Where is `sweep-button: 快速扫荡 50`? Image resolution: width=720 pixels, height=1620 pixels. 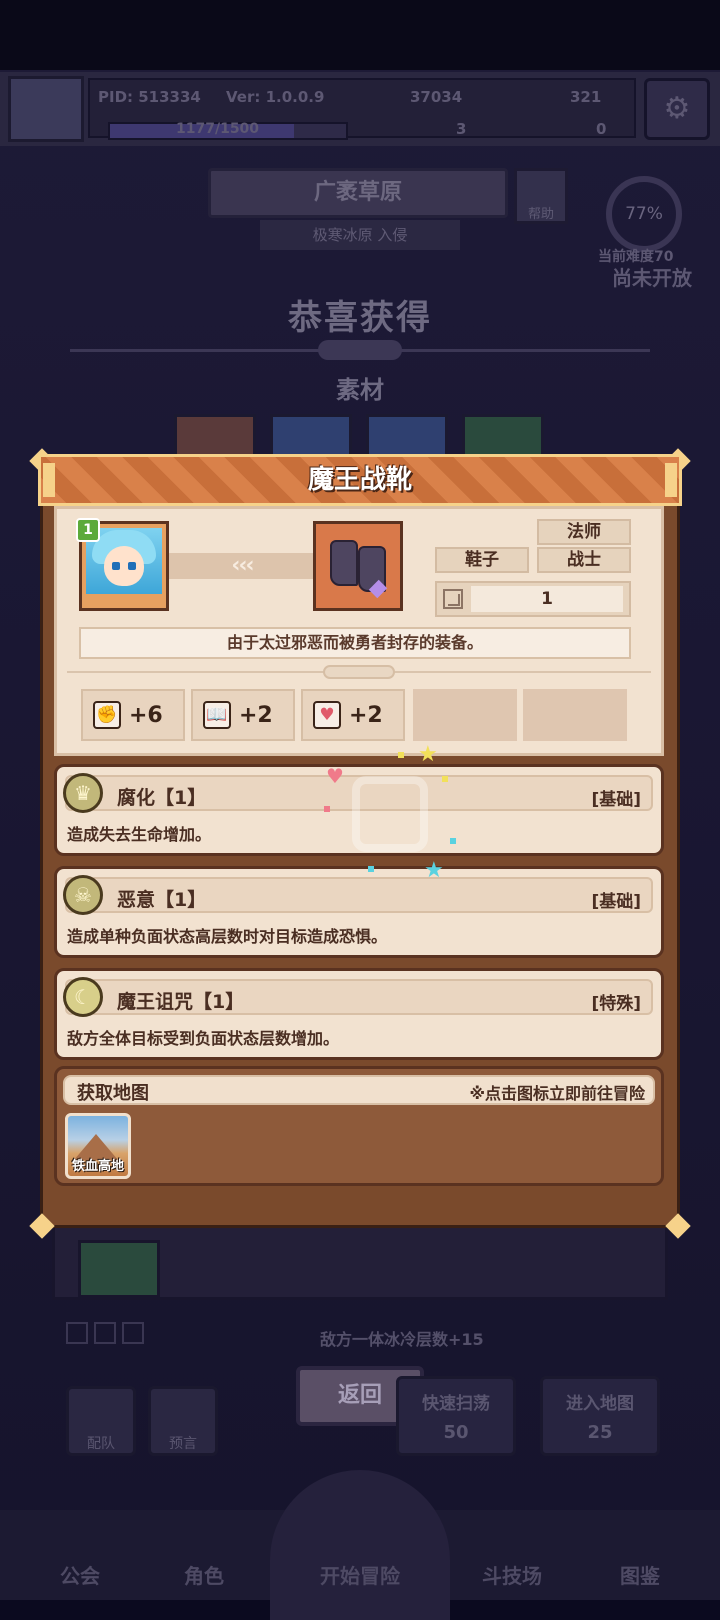
sweep-button: 快速扫荡 50 is located at coordinates (456, 1416).